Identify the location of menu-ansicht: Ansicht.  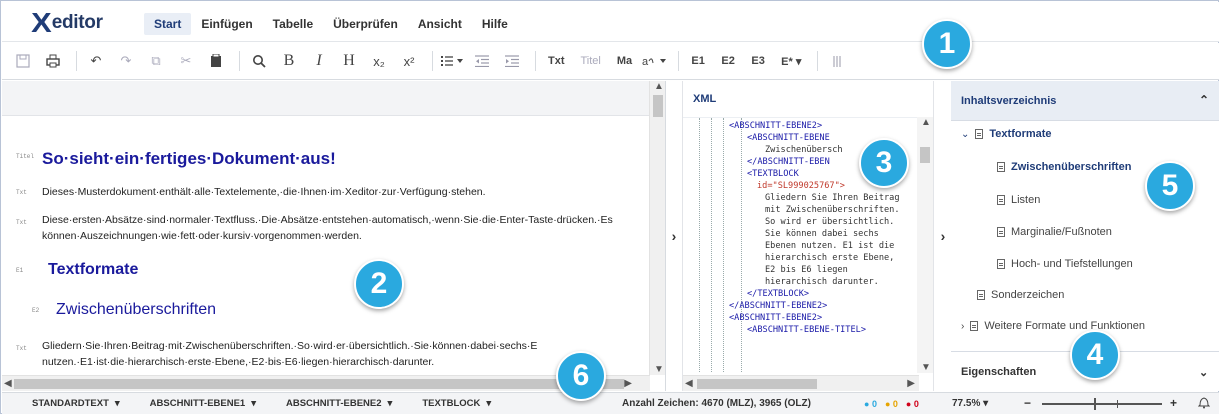
(440, 24).